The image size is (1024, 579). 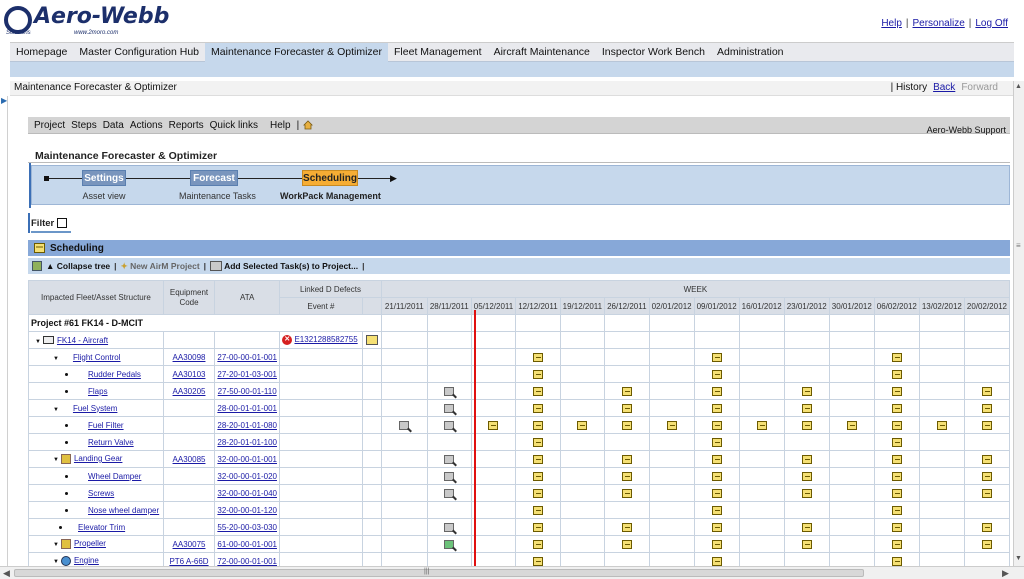 What do you see at coordinates (111, 442) in the screenshot?
I see `asset-link: Return Valve` at bounding box center [111, 442].